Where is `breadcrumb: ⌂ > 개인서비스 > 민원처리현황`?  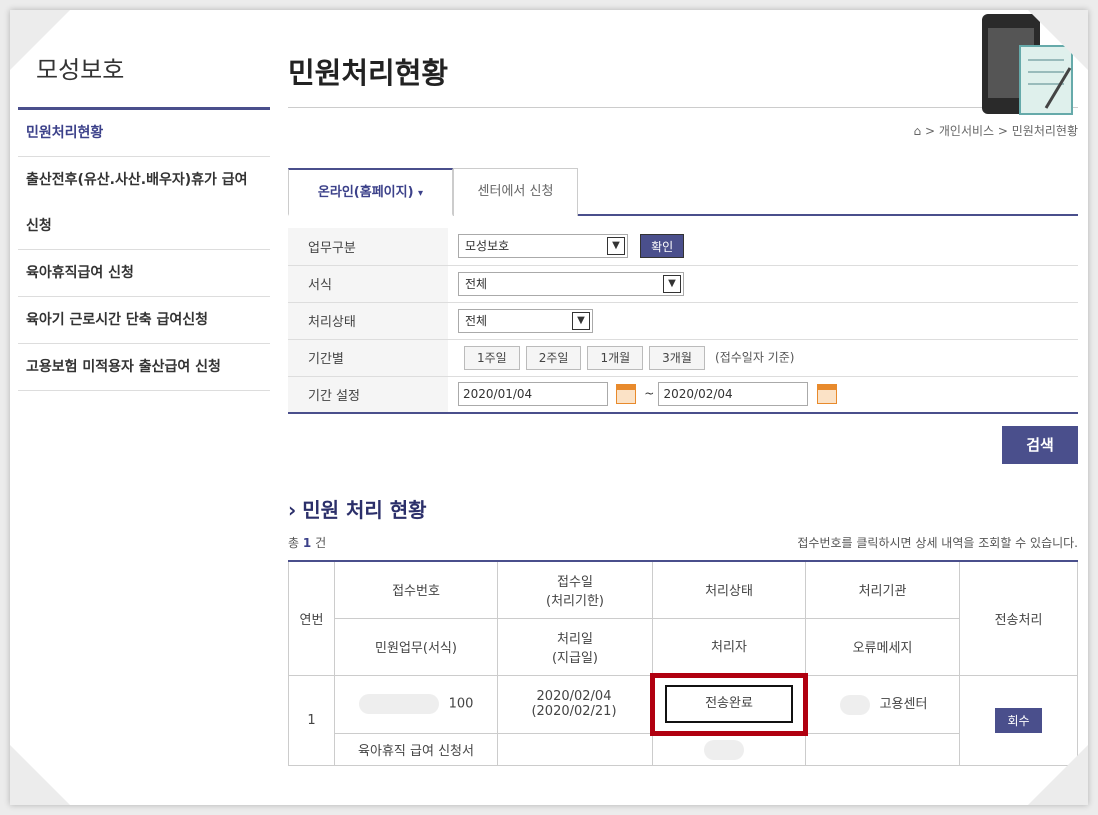
breadcrumb: ⌂ > 개인서비스 > 민원처리현황 is located at coordinates (683, 130).